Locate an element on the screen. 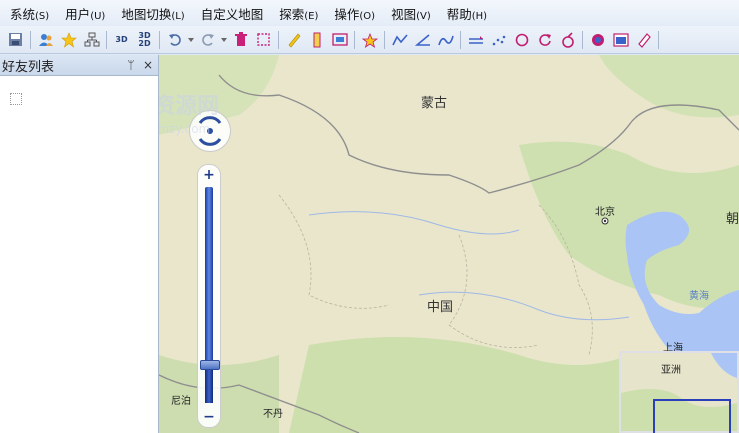  menu-key: (S) is located at coordinates (42, 16).